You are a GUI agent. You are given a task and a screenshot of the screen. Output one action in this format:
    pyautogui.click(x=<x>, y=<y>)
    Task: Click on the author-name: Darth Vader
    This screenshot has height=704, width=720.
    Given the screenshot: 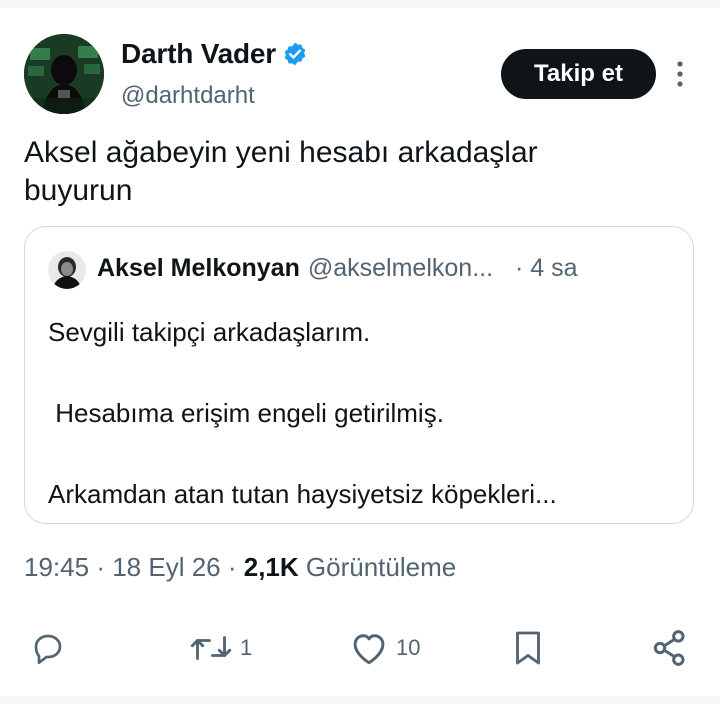 What is the action you would take?
    pyautogui.click(x=214, y=54)
    